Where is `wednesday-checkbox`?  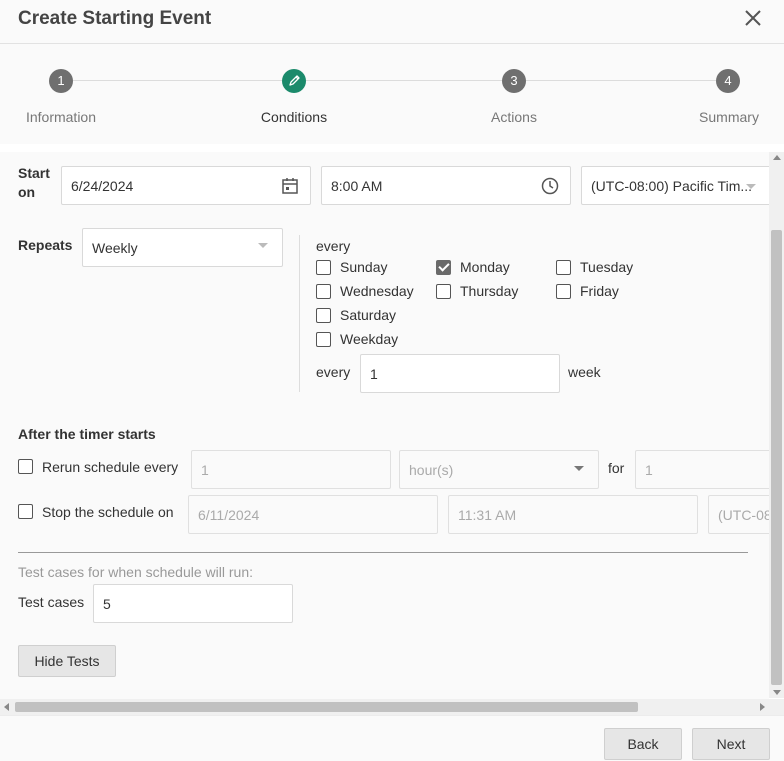 wednesday-checkbox is located at coordinates (323, 291).